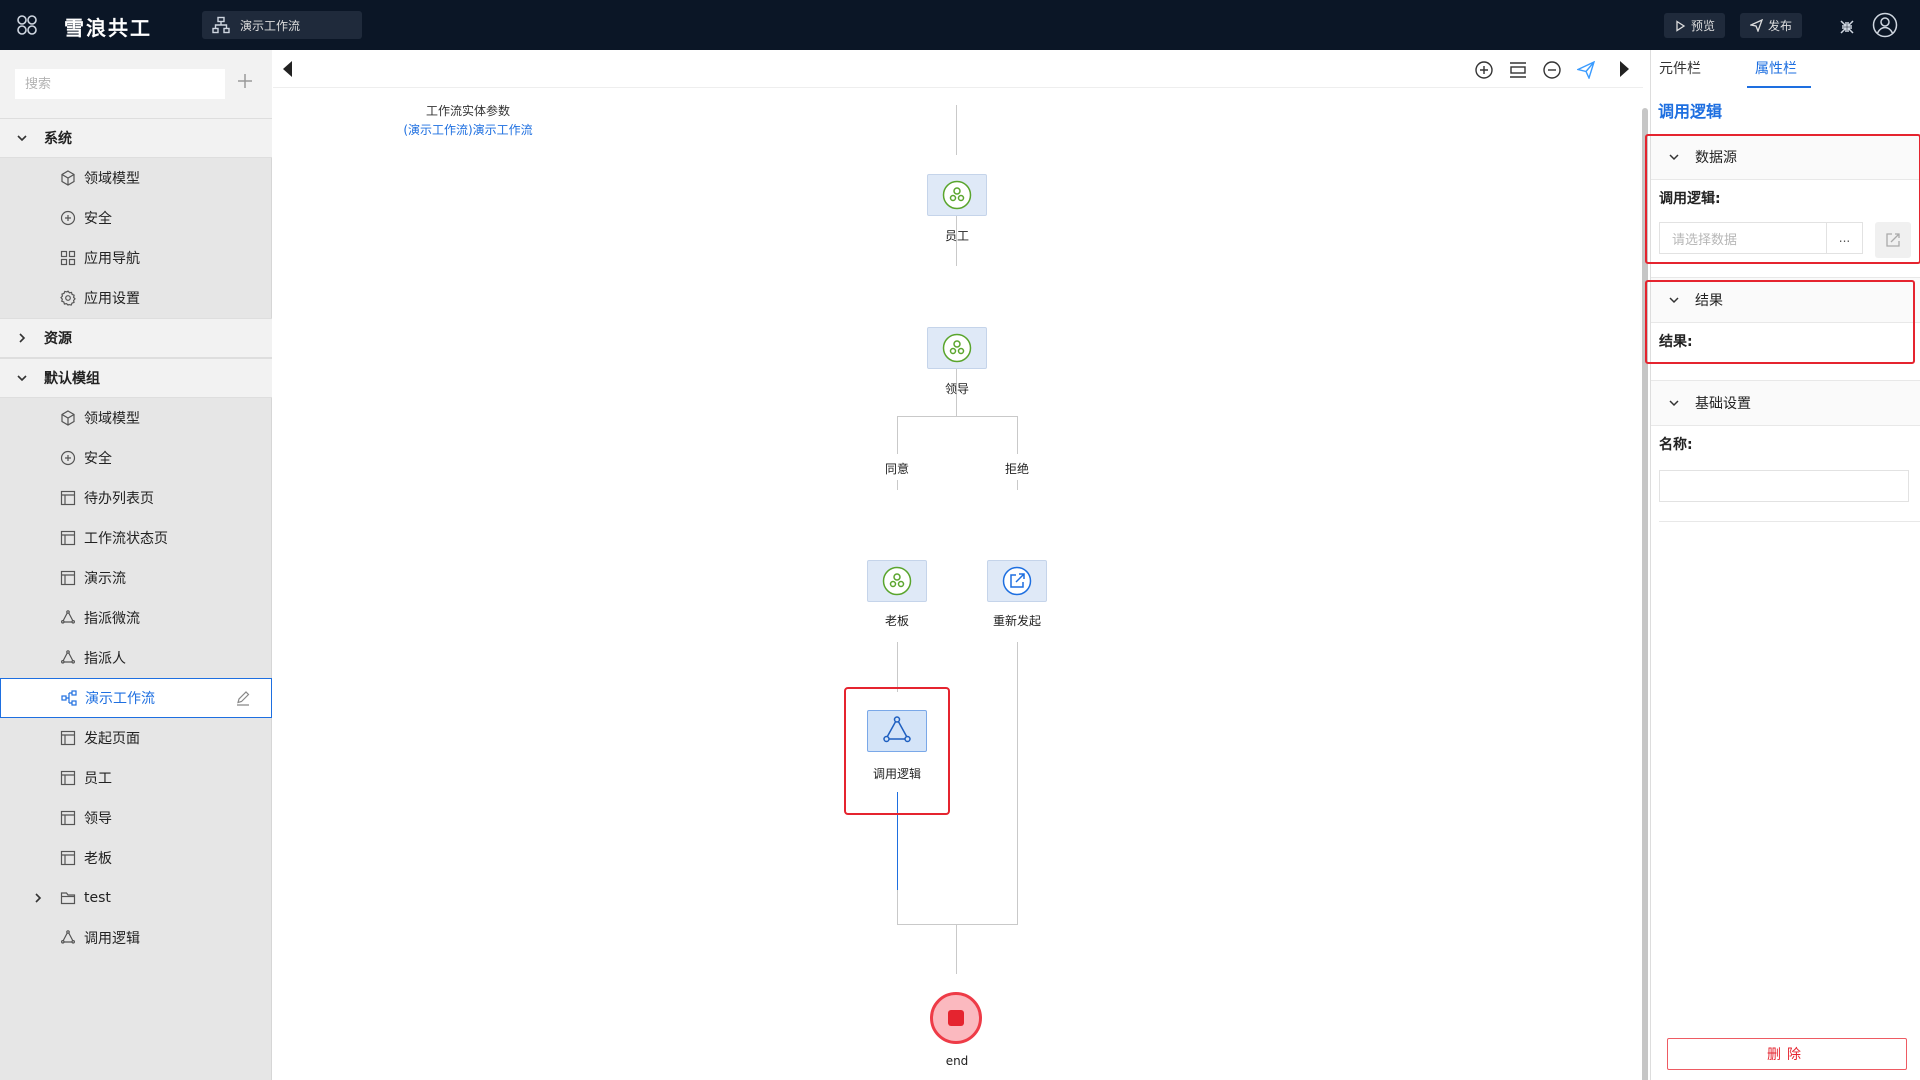 This screenshot has height=1080, width=1920. What do you see at coordinates (98, 779) in the screenshot?
I see `tree-item-label: 员工` at bounding box center [98, 779].